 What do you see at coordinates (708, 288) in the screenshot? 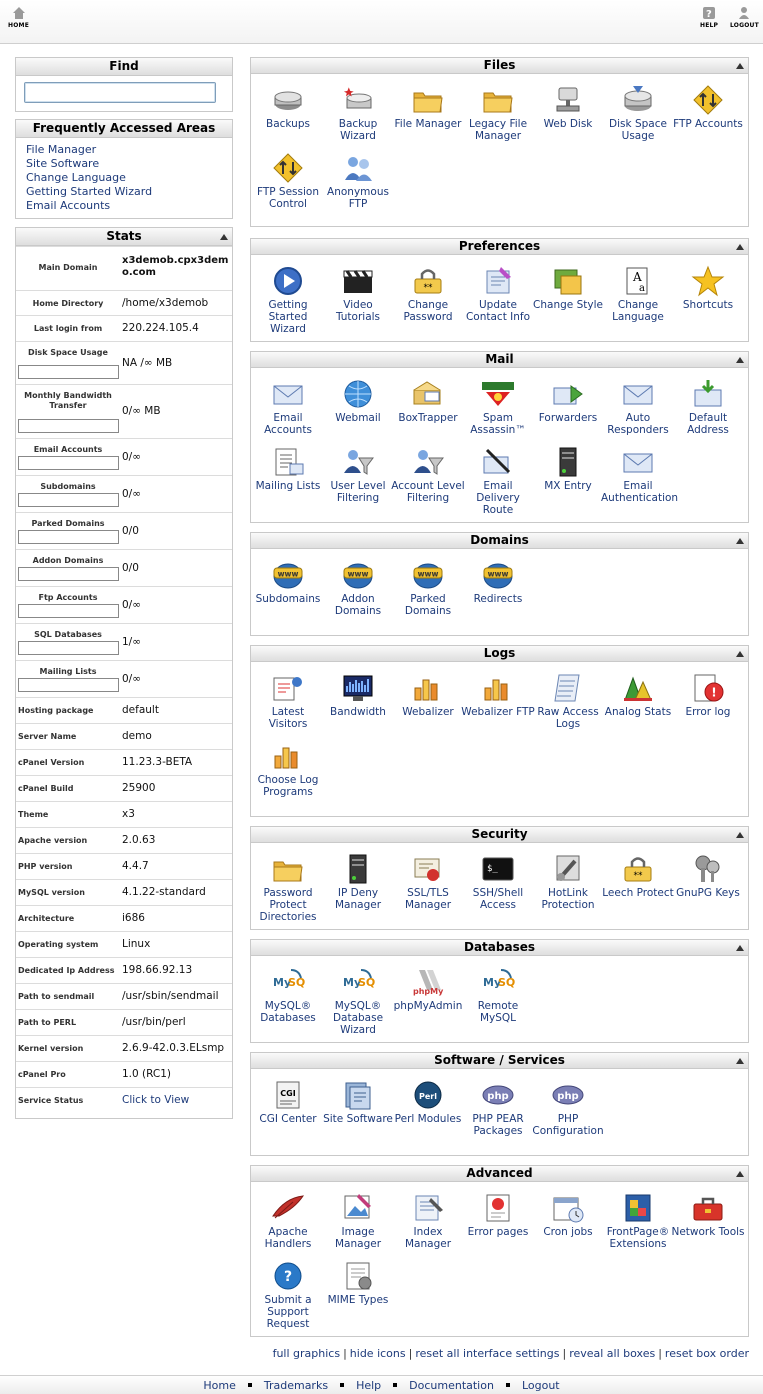
I see `item-shortcuts: Shortcuts` at bounding box center [708, 288].